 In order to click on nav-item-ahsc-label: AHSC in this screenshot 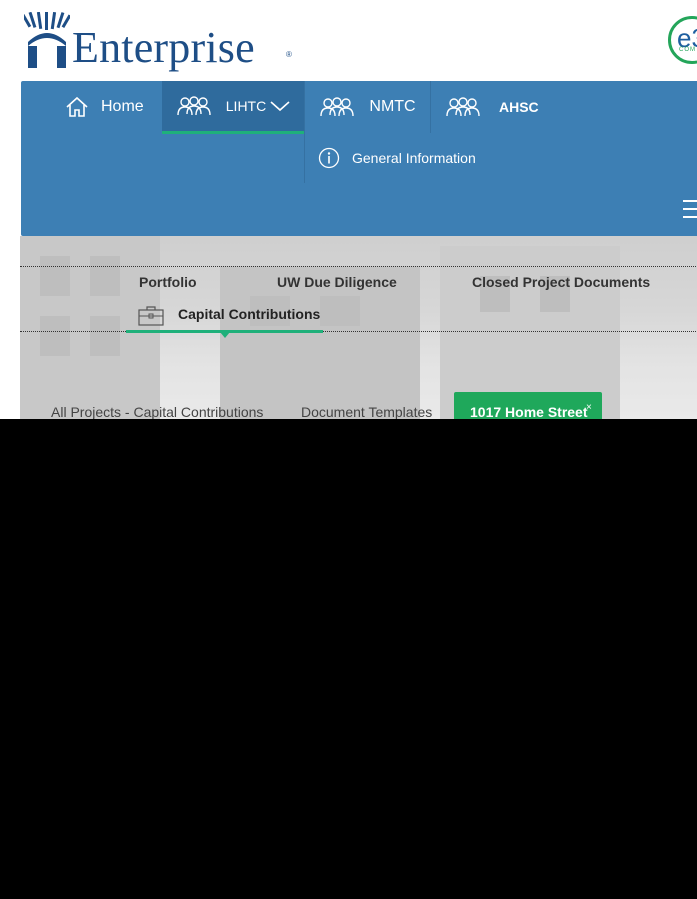, I will do `click(519, 107)`.